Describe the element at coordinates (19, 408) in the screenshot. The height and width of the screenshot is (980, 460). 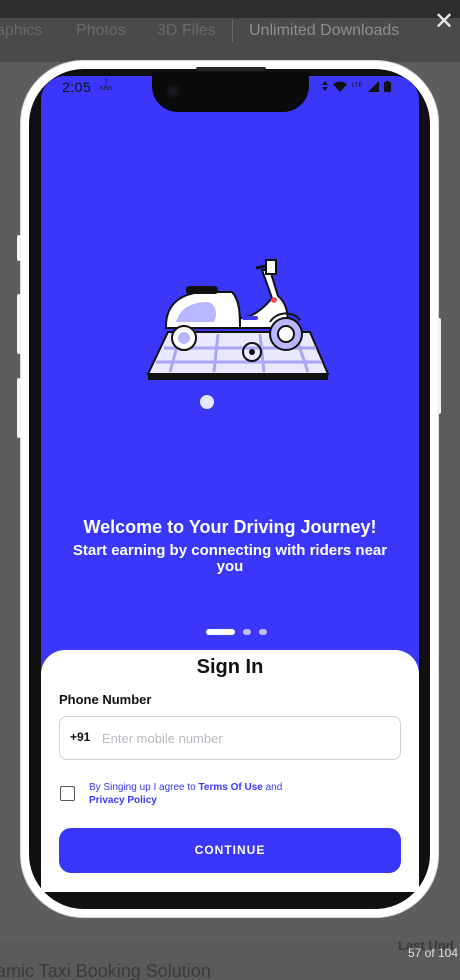
I see `phone-volume-down-button` at that location.